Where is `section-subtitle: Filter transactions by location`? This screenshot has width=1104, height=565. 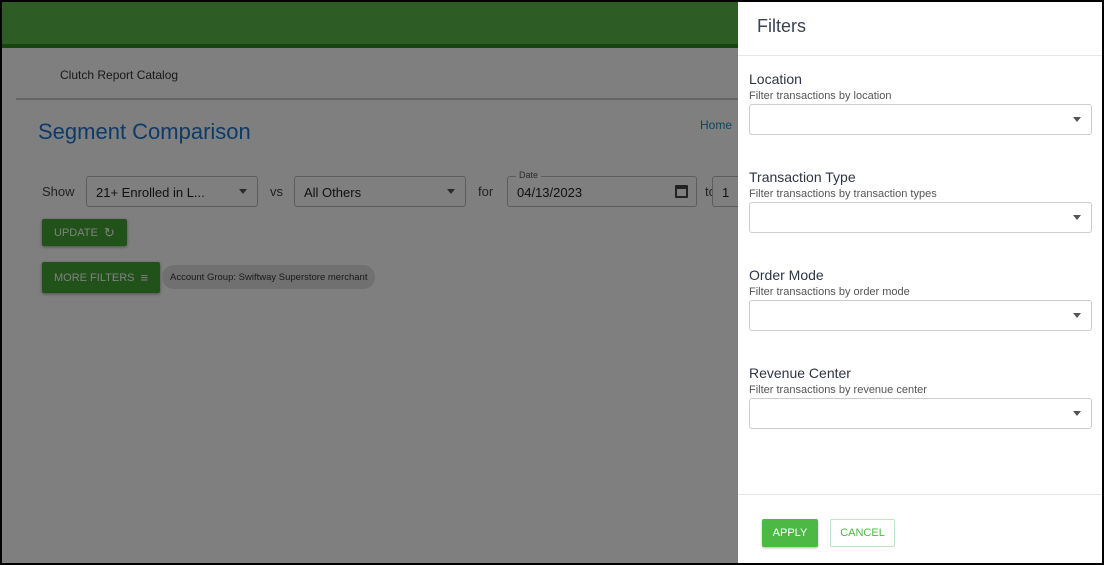 section-subtitle: Filter transactions by location is located at coordinates (820, 96).